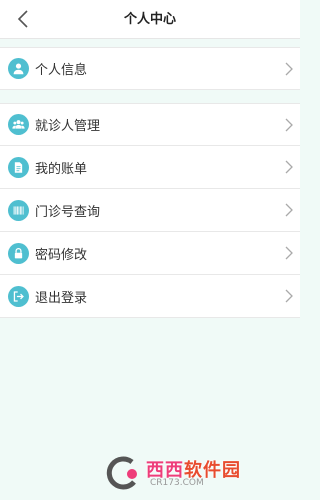 The width and height of the screenshot is (320, 500). What do you see at coordinates (61, 70) in the screenshot?
I see `menu-item-label: 个人信息` at bounding box center [61, 70].